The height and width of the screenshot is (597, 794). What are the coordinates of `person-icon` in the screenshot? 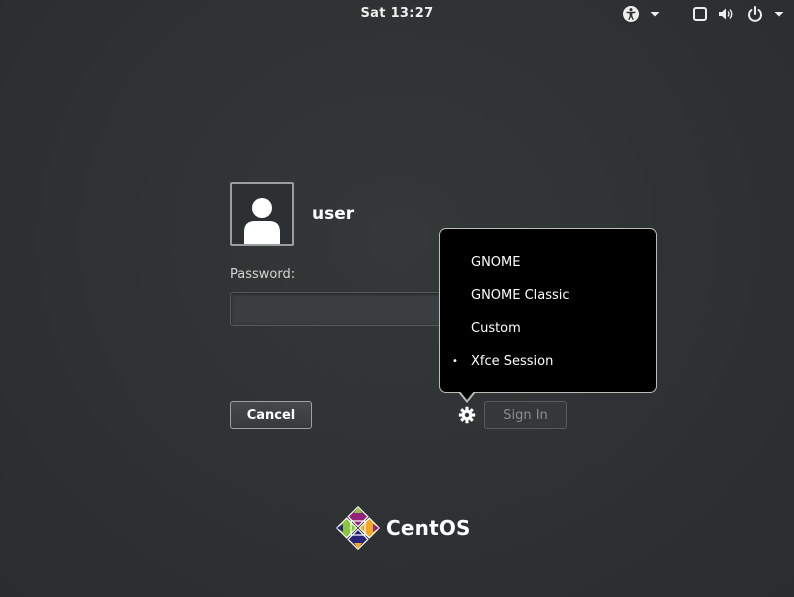 It's located at (262, 221).